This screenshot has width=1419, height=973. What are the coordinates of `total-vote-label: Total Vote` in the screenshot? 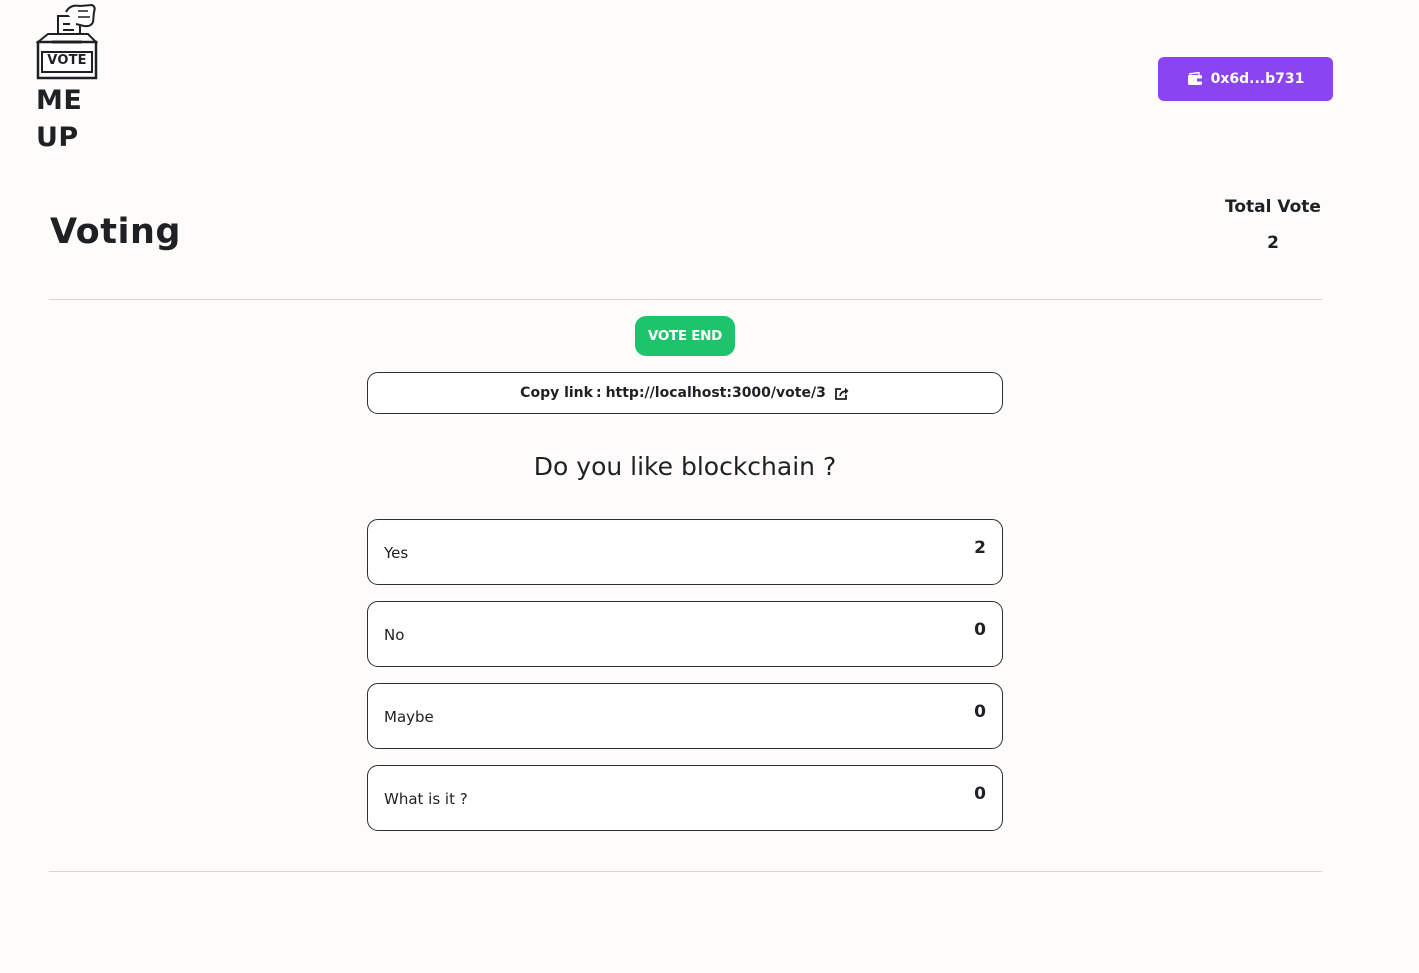 It's located at (1273, 207).